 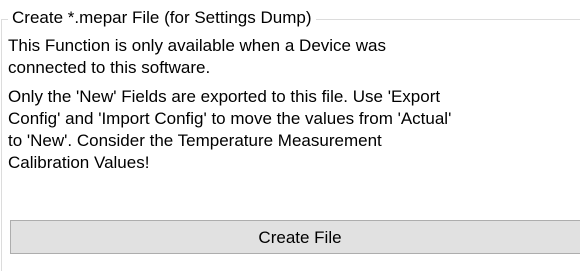 What do you see at coordinates (109, 67) in the screenshot?
I see `availability-info-line: connected to this software.` at bounding box center [109, 67].